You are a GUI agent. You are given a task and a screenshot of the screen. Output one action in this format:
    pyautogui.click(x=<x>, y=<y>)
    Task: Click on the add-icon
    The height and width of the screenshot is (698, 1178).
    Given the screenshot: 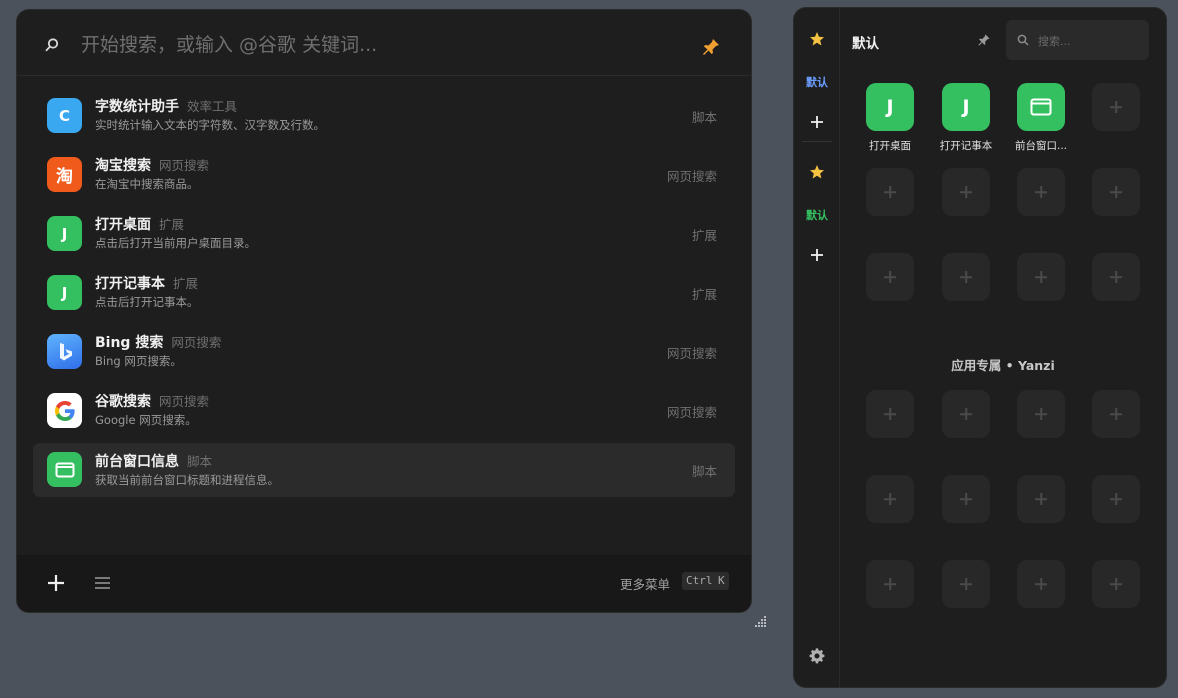 What is the action you would take?
    pyautogui.click(x=56, y=583)
    